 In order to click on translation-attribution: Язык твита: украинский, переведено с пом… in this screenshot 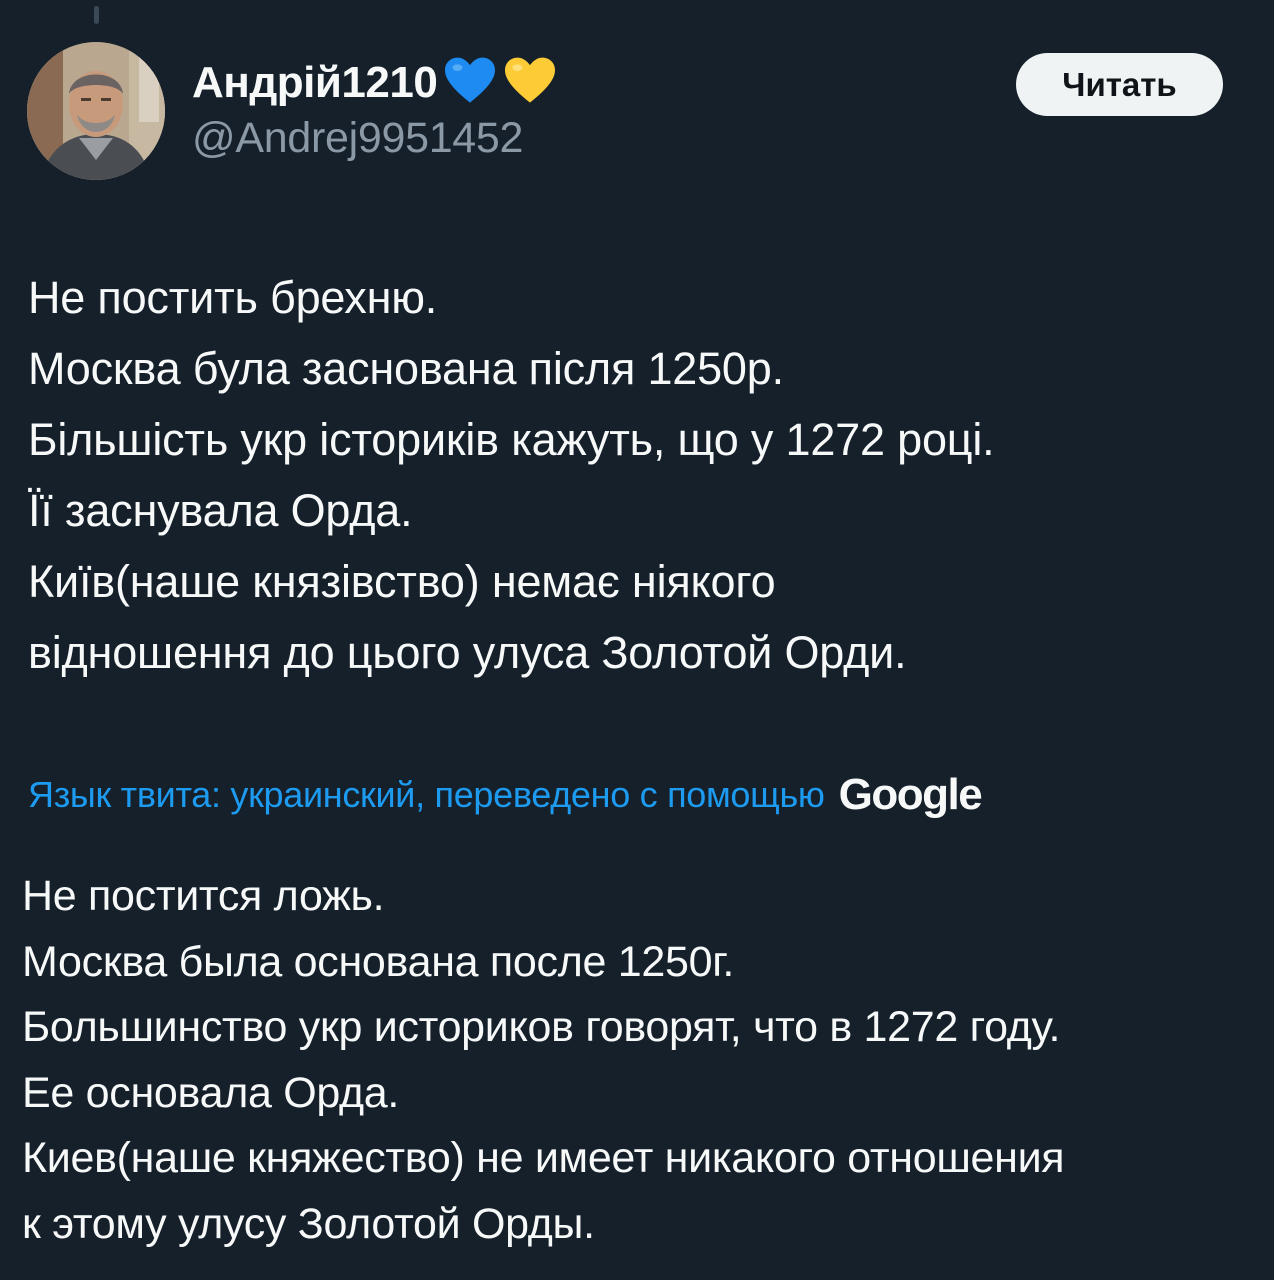, I will do `click(505, 795)`.